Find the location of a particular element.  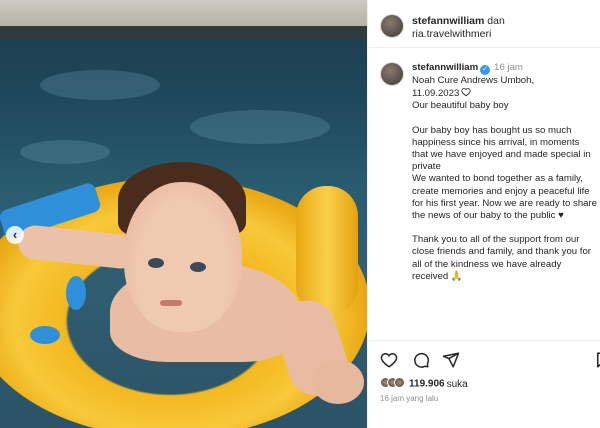

baby-eye-right is located at coordinates (198, 267).